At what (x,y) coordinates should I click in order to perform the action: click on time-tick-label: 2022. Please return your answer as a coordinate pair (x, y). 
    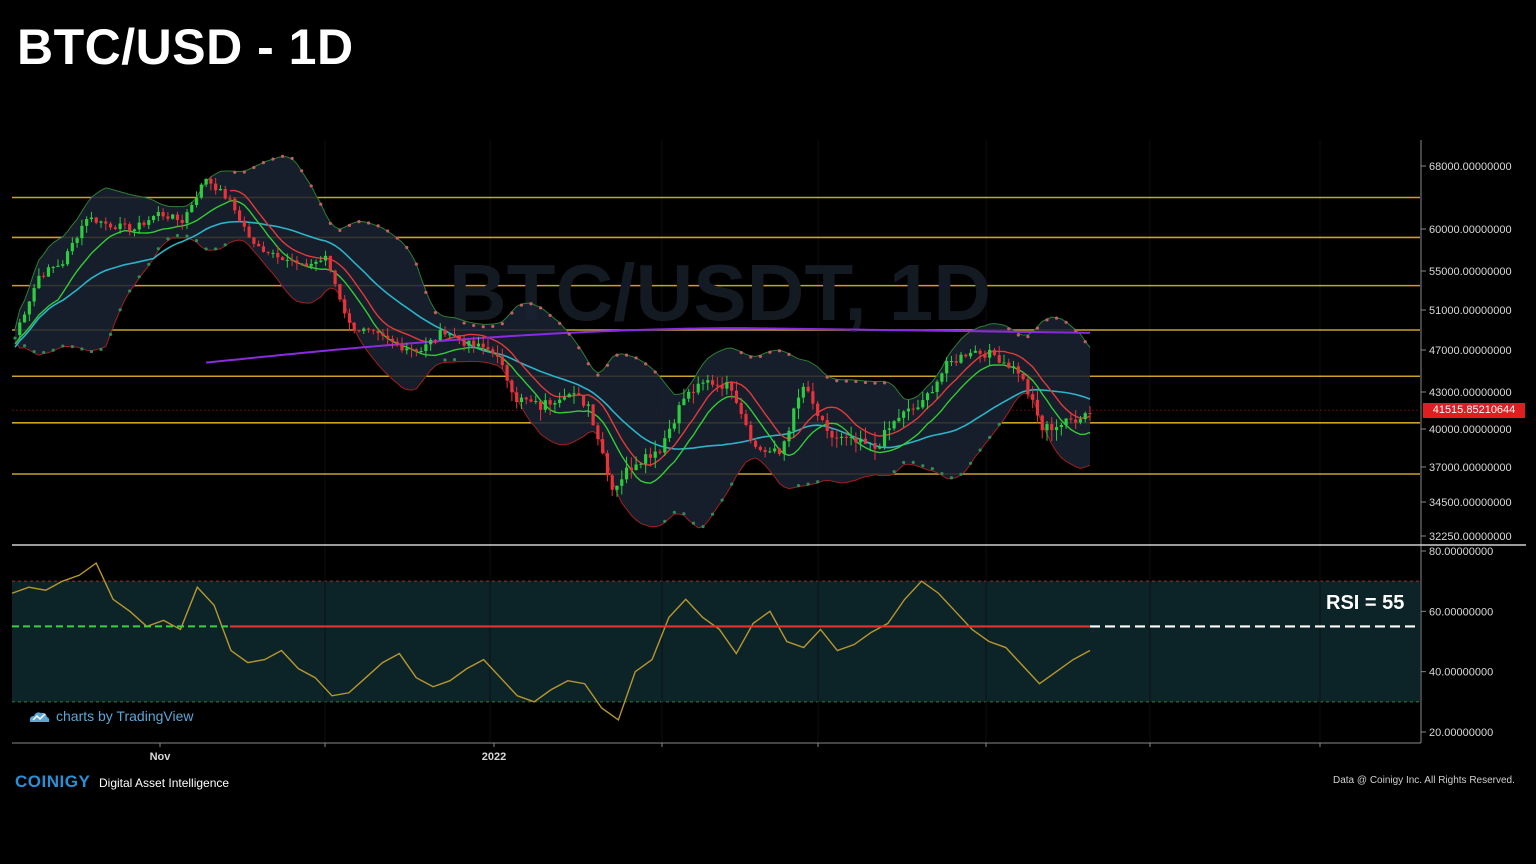
    Looking at the image, I should click on (494, 757).